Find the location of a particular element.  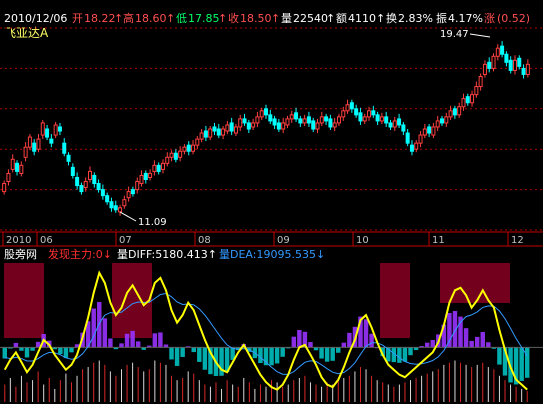

close-arrow: ↑ is located at coordinates (275, 18).